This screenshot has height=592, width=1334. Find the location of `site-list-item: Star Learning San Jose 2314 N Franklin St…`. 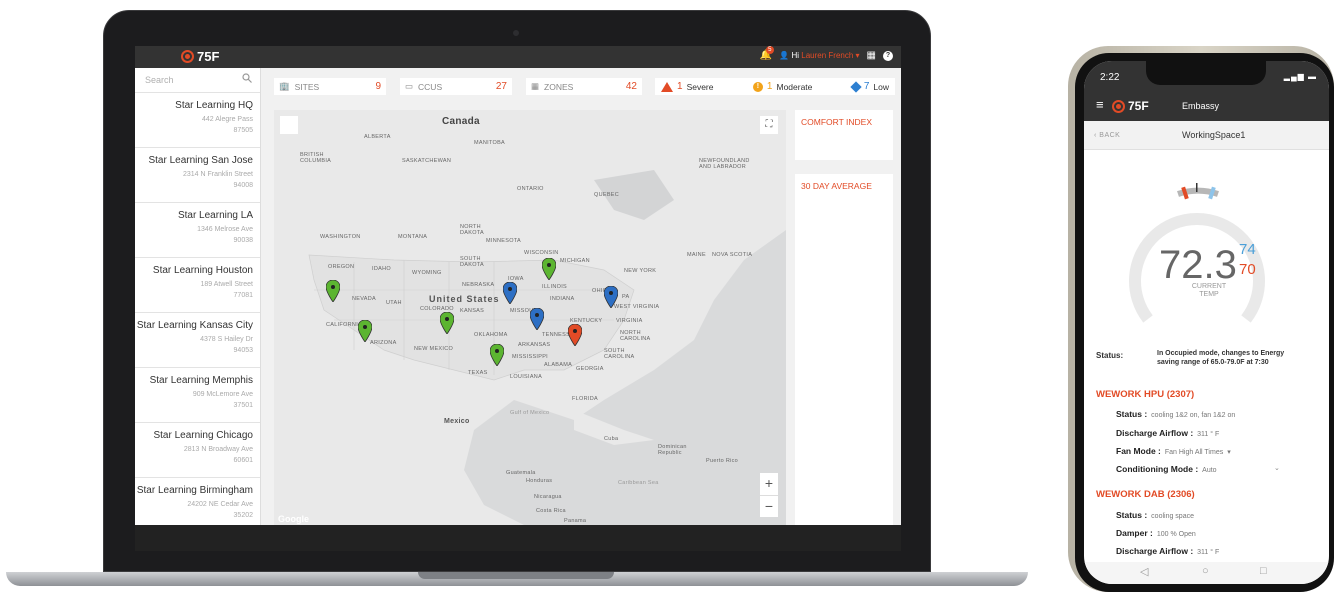

site-list-item: Star Learning San Jose 2314 N Franklin St… is located at coordinates (197, 175).